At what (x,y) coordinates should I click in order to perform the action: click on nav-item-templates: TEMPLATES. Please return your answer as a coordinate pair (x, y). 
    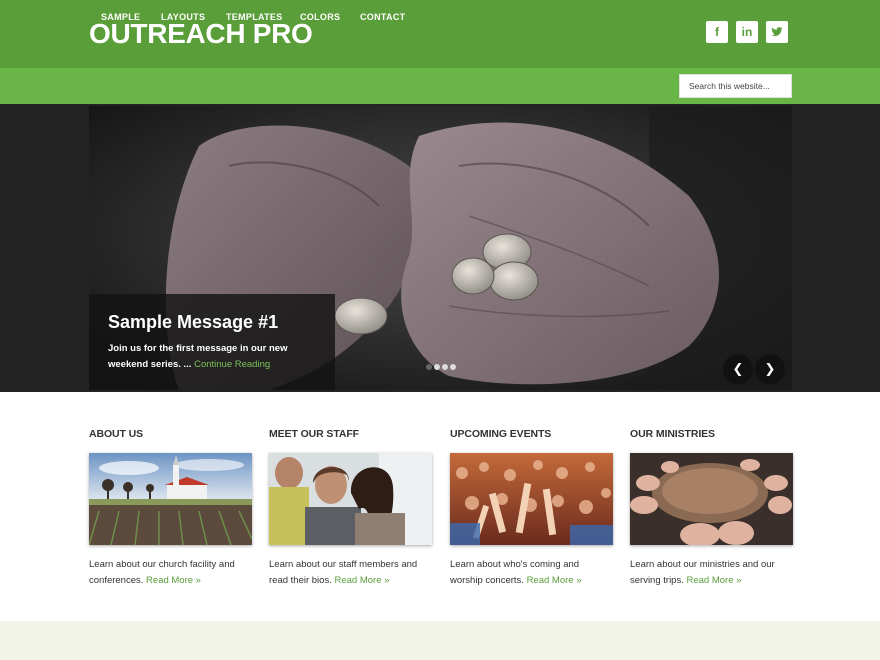
    Looking at the image, I should click on (254, 17).